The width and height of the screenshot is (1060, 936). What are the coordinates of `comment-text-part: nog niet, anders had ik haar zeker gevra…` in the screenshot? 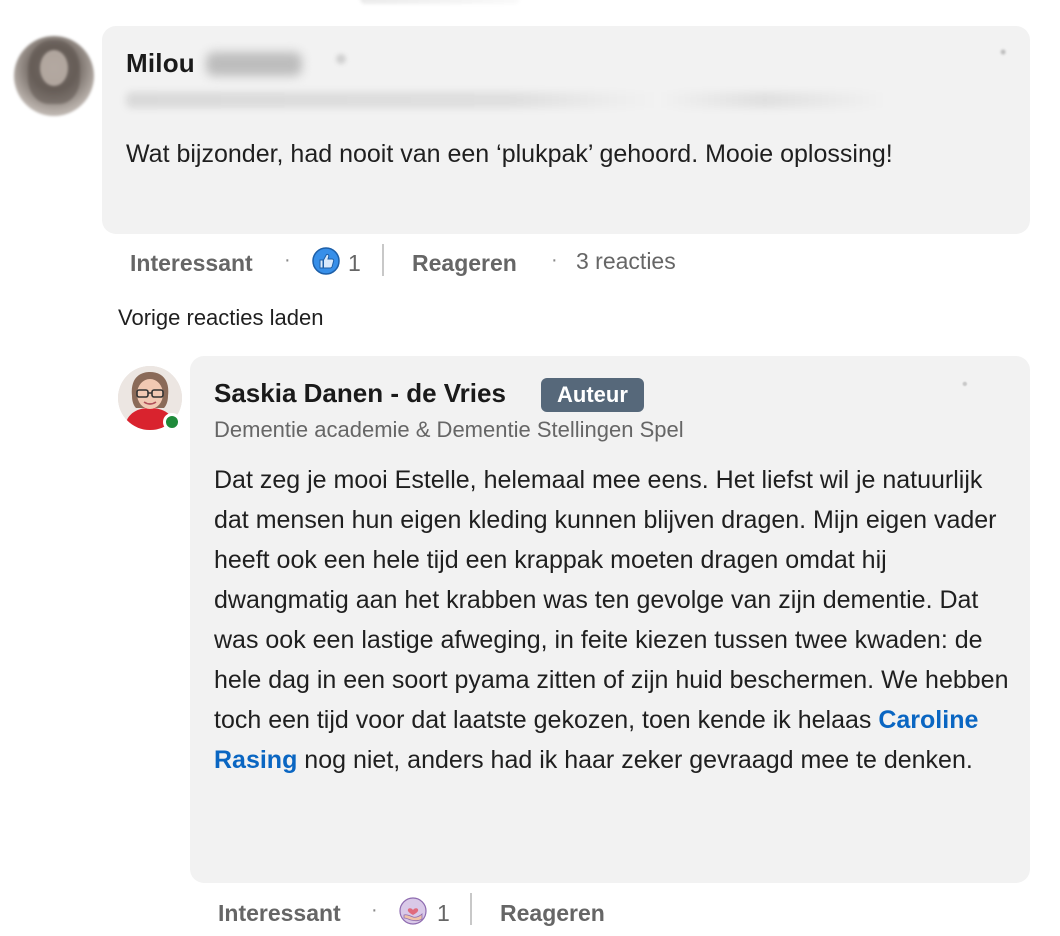 It's located at (635, 760).